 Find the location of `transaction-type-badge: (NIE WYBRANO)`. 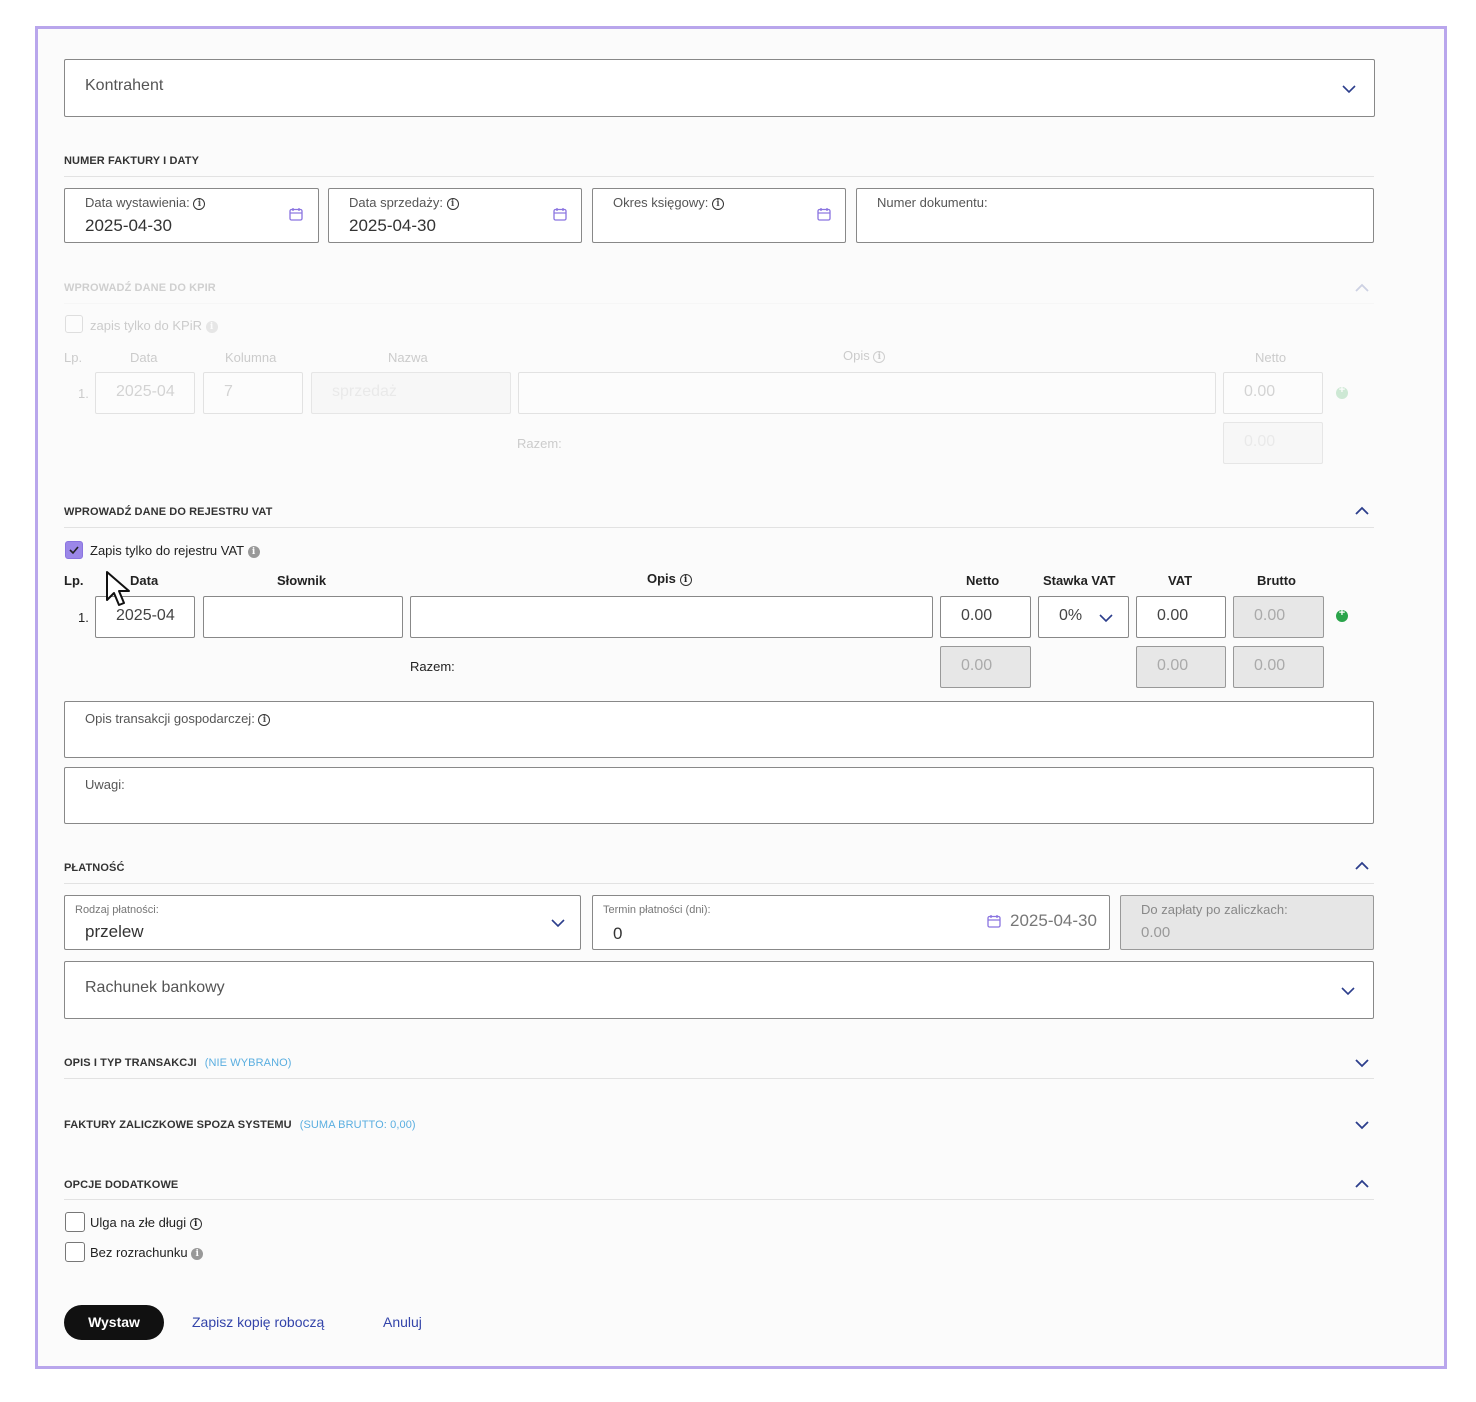

transaction-type-badge: (NIE WYBRANO) is located at coordinates (248, 1063).